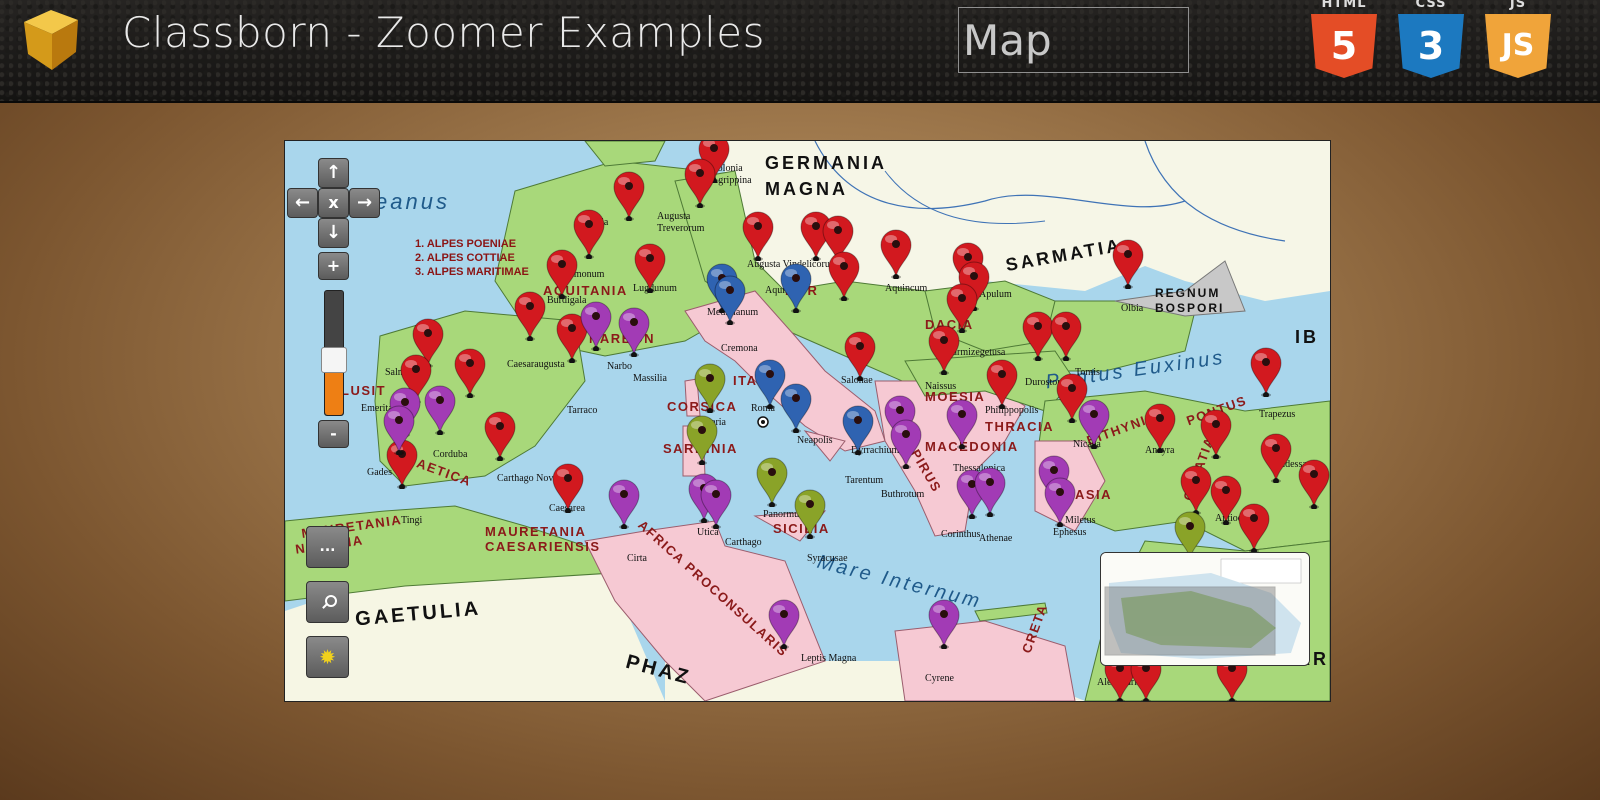 This screenshot has width=1600, height=800. I want to click on alpes-note: 3. ALPES MARITIMAE, so click(472, 272).